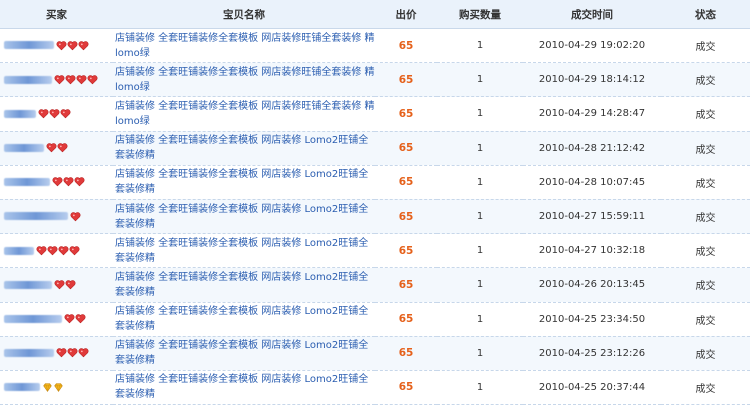 The height and width of the screenshot is (410, 750). What do you see at coordinates (592, 217) in the screenshot?
I see `deal-time-cell: 2010-04-27 15:59:11` at bounding box center [592, 217].